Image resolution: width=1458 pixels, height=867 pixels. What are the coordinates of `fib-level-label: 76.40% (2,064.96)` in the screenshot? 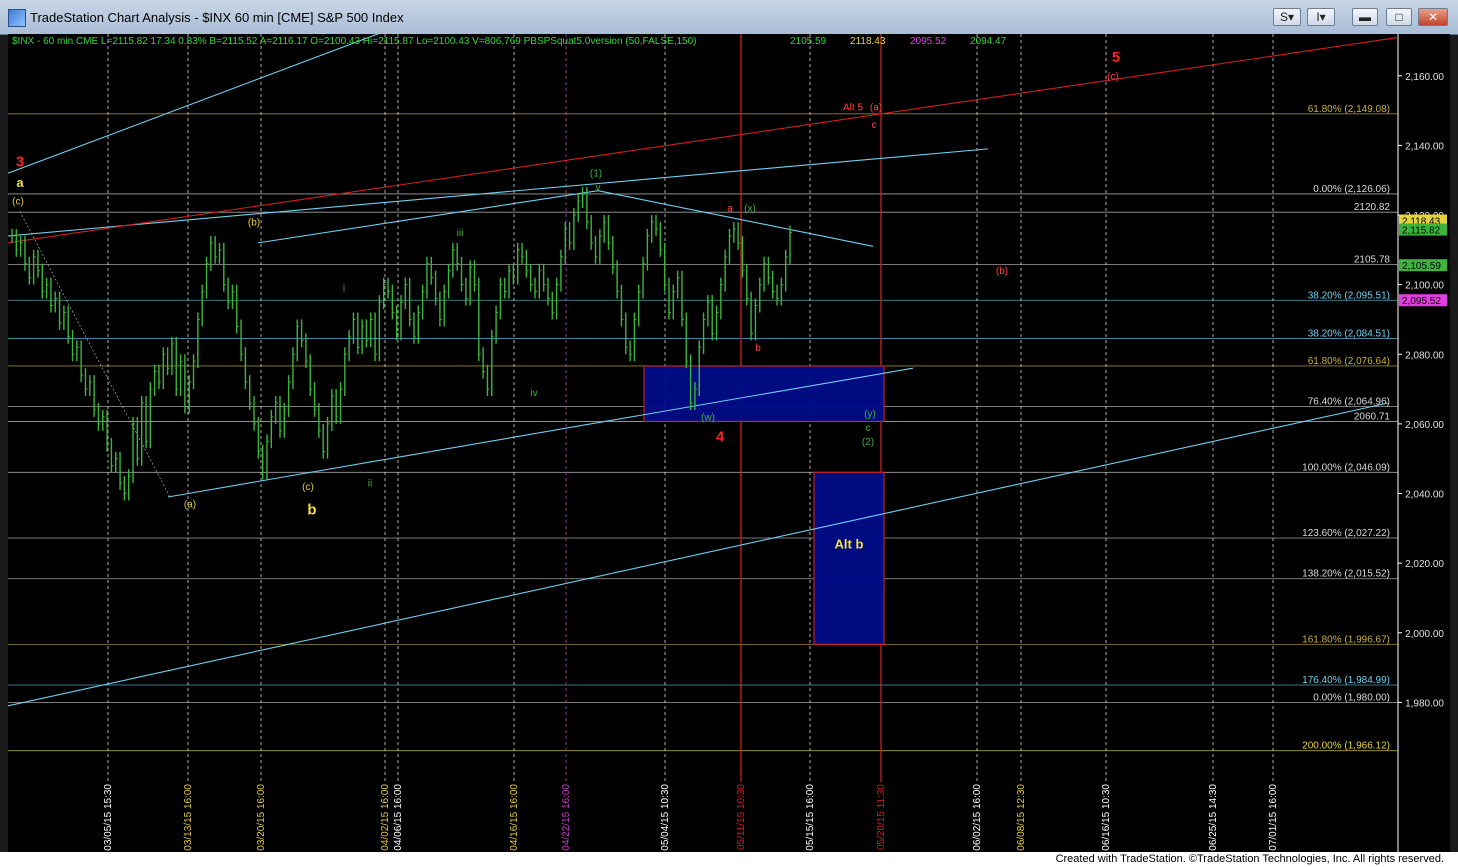 It's located at (1349, 402).